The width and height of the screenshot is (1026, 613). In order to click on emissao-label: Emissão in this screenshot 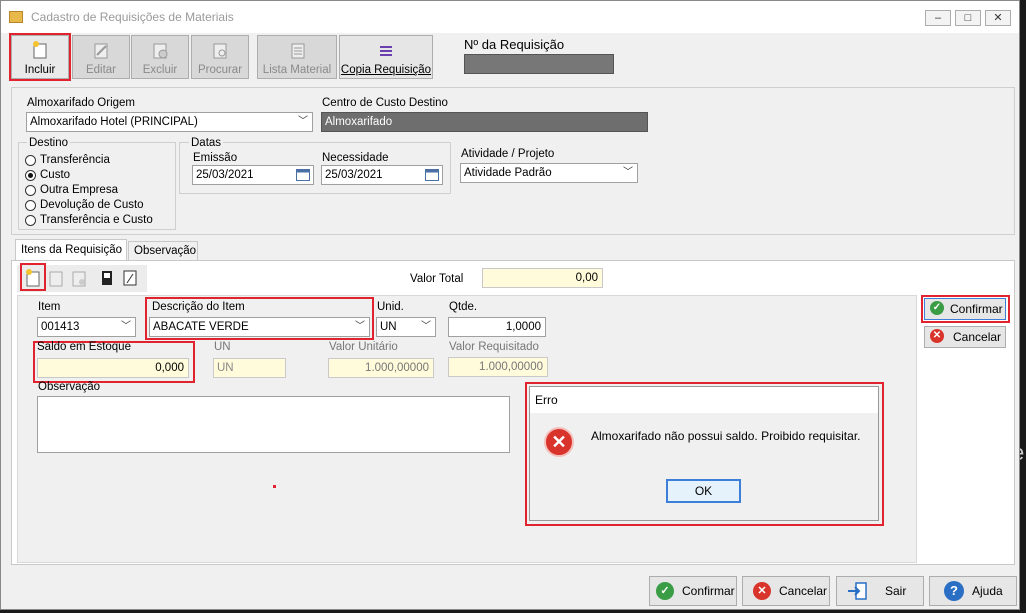, I will do `click(215, 158)`.